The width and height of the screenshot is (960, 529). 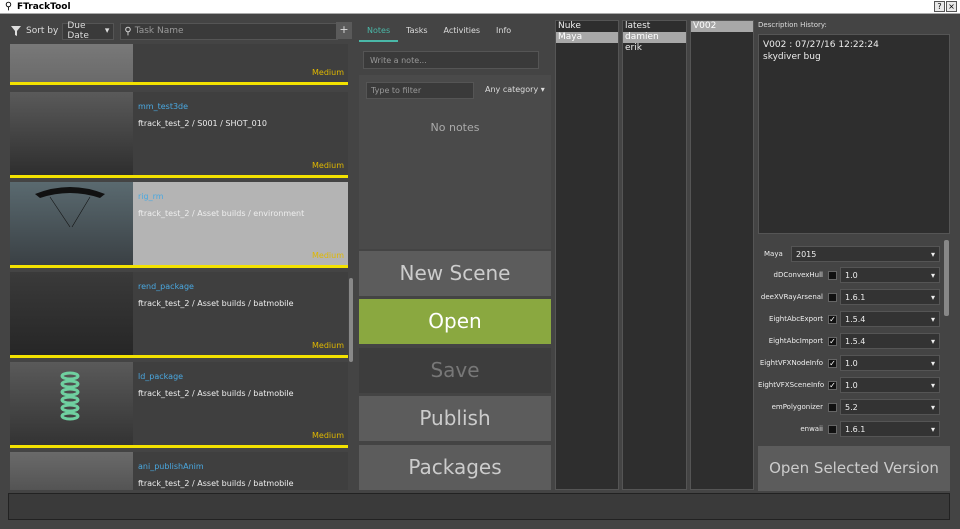 What do you see at coordinates (455, 467) in the screenshot?
I see `packages-button: Packages` at bounding box center [455, 467].